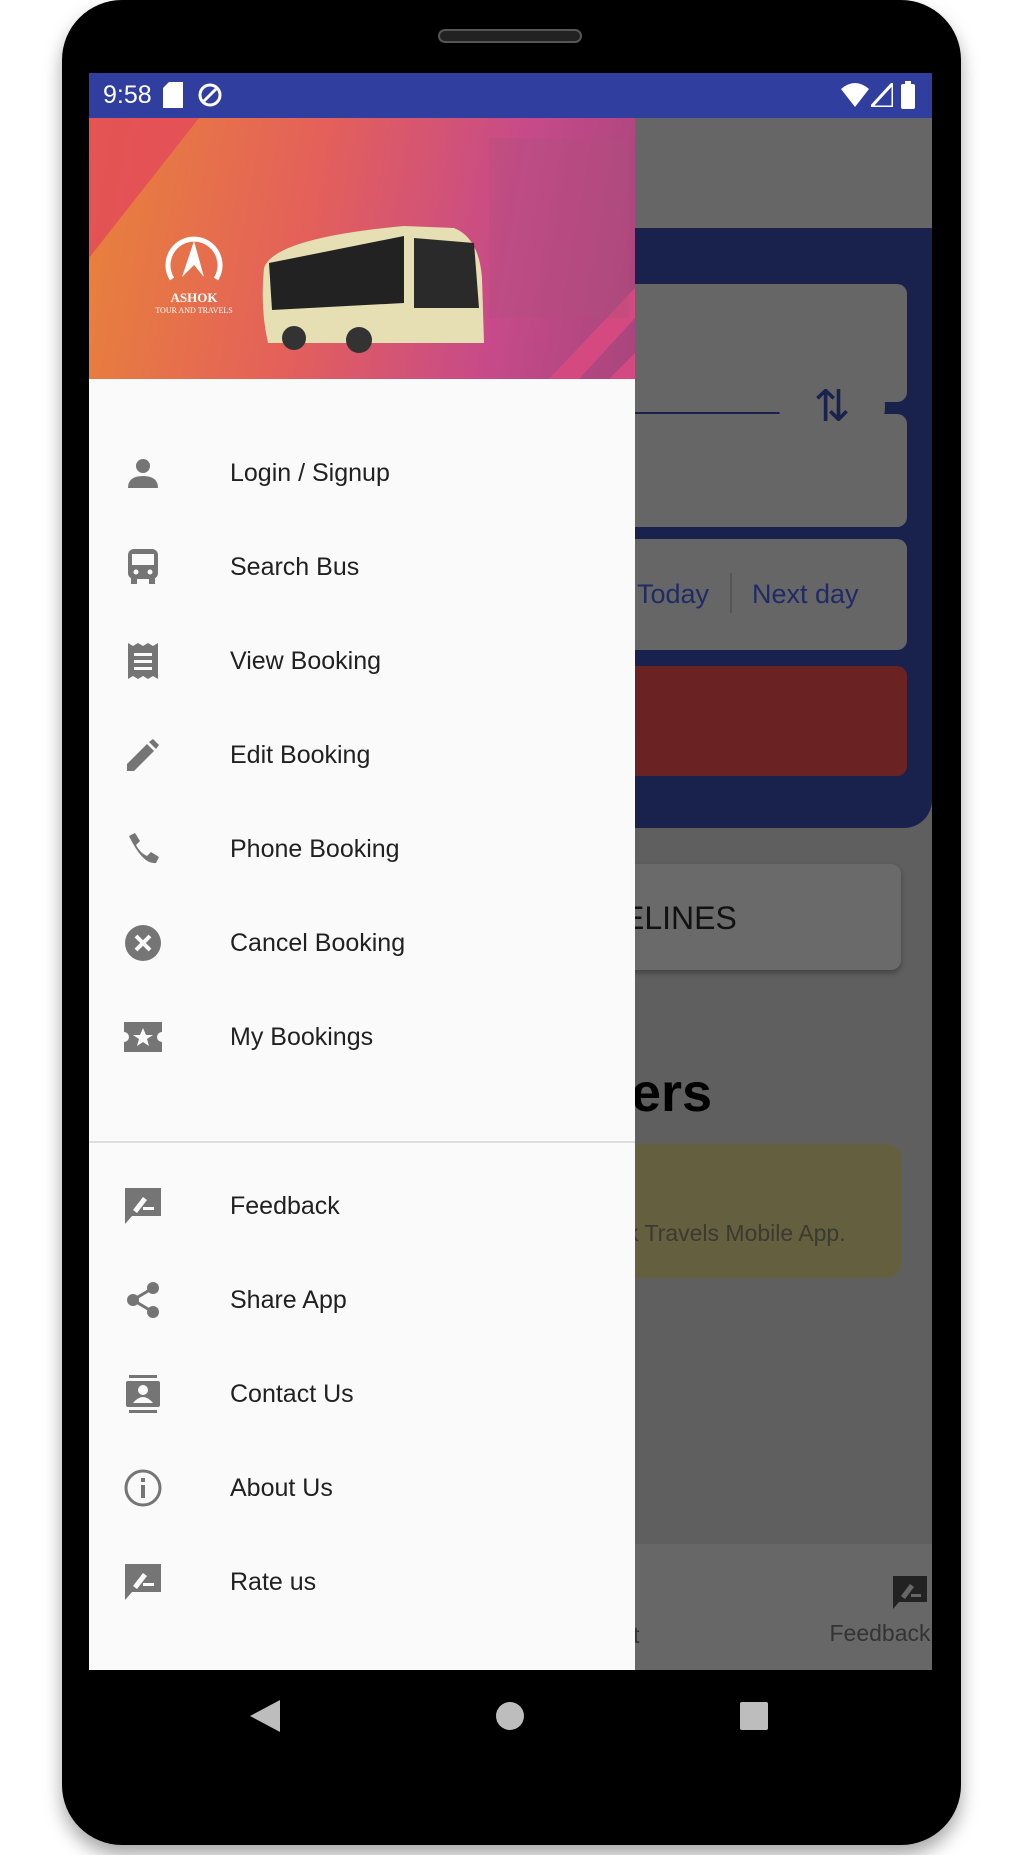  I want to click on today-option: Today, so click(673, 594).